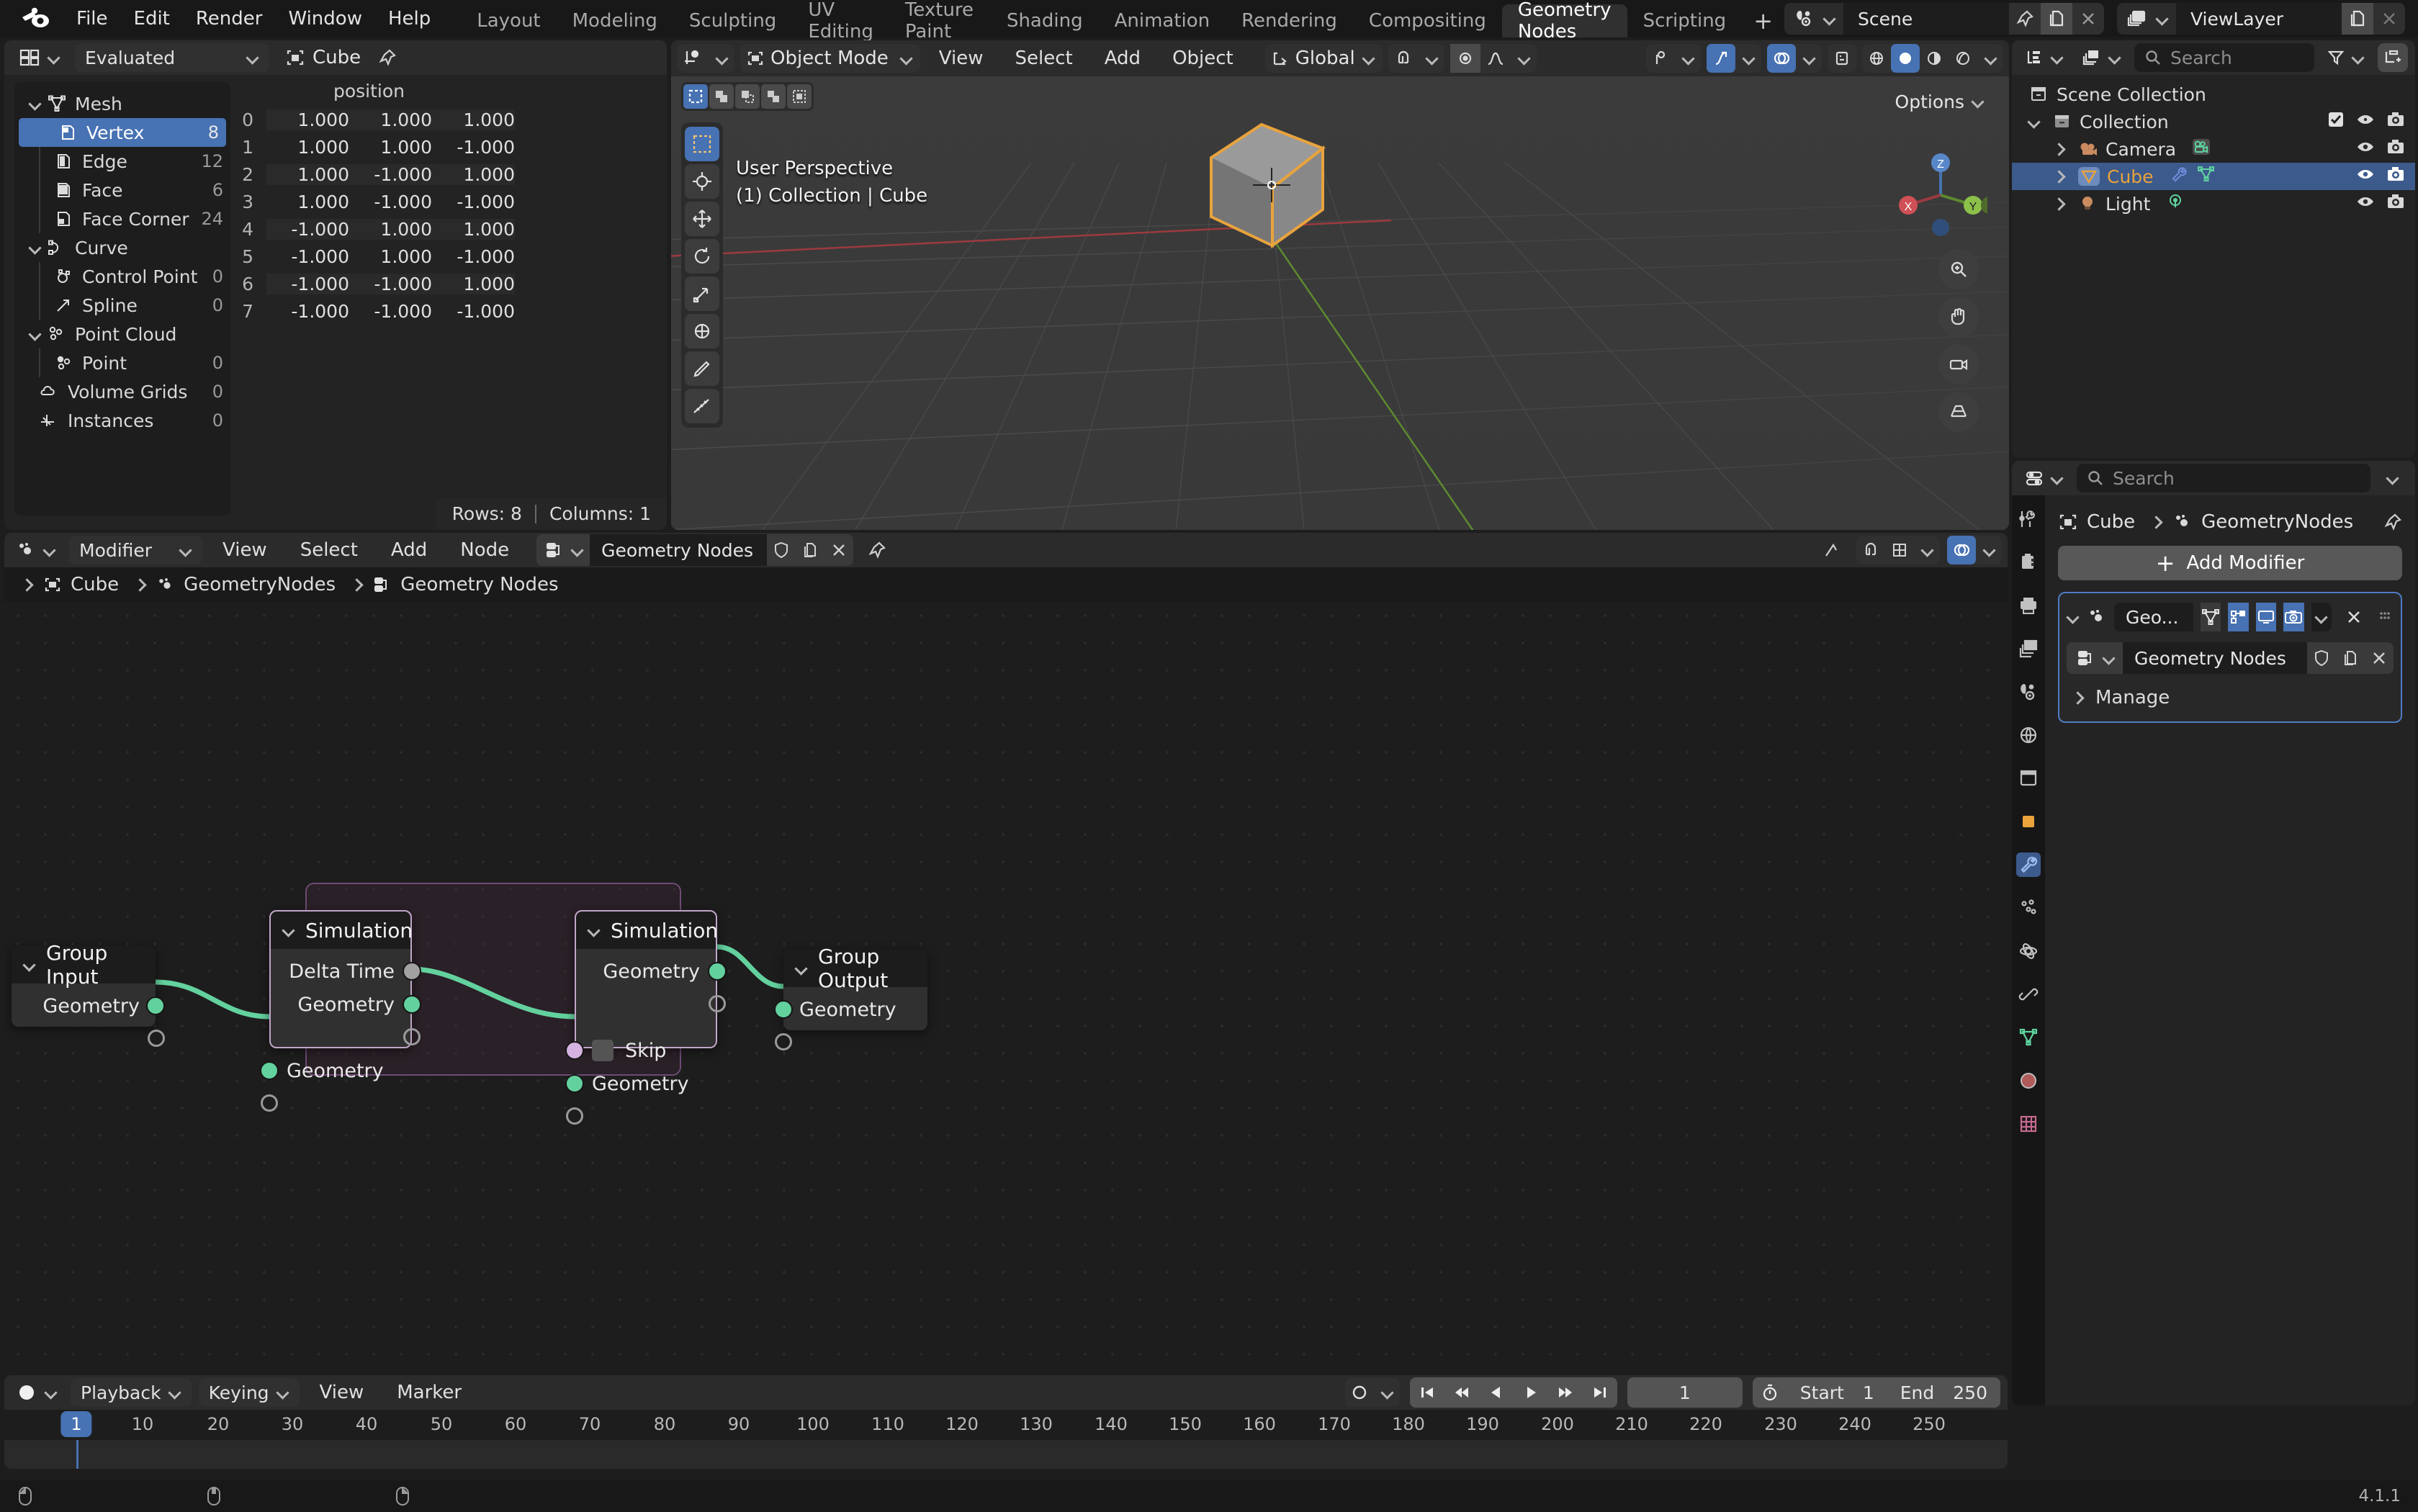 This screenshot has width=2418, height=1512. Describe the element at coordinates (122, 190) in the screenshot. I see `tree-item-face: Face 6` at that location.